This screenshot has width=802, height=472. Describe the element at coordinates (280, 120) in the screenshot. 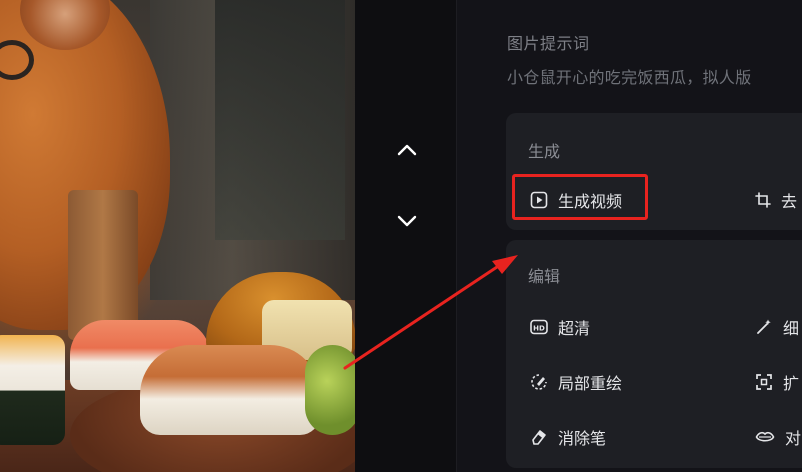

I see `image-background-window` at that location.